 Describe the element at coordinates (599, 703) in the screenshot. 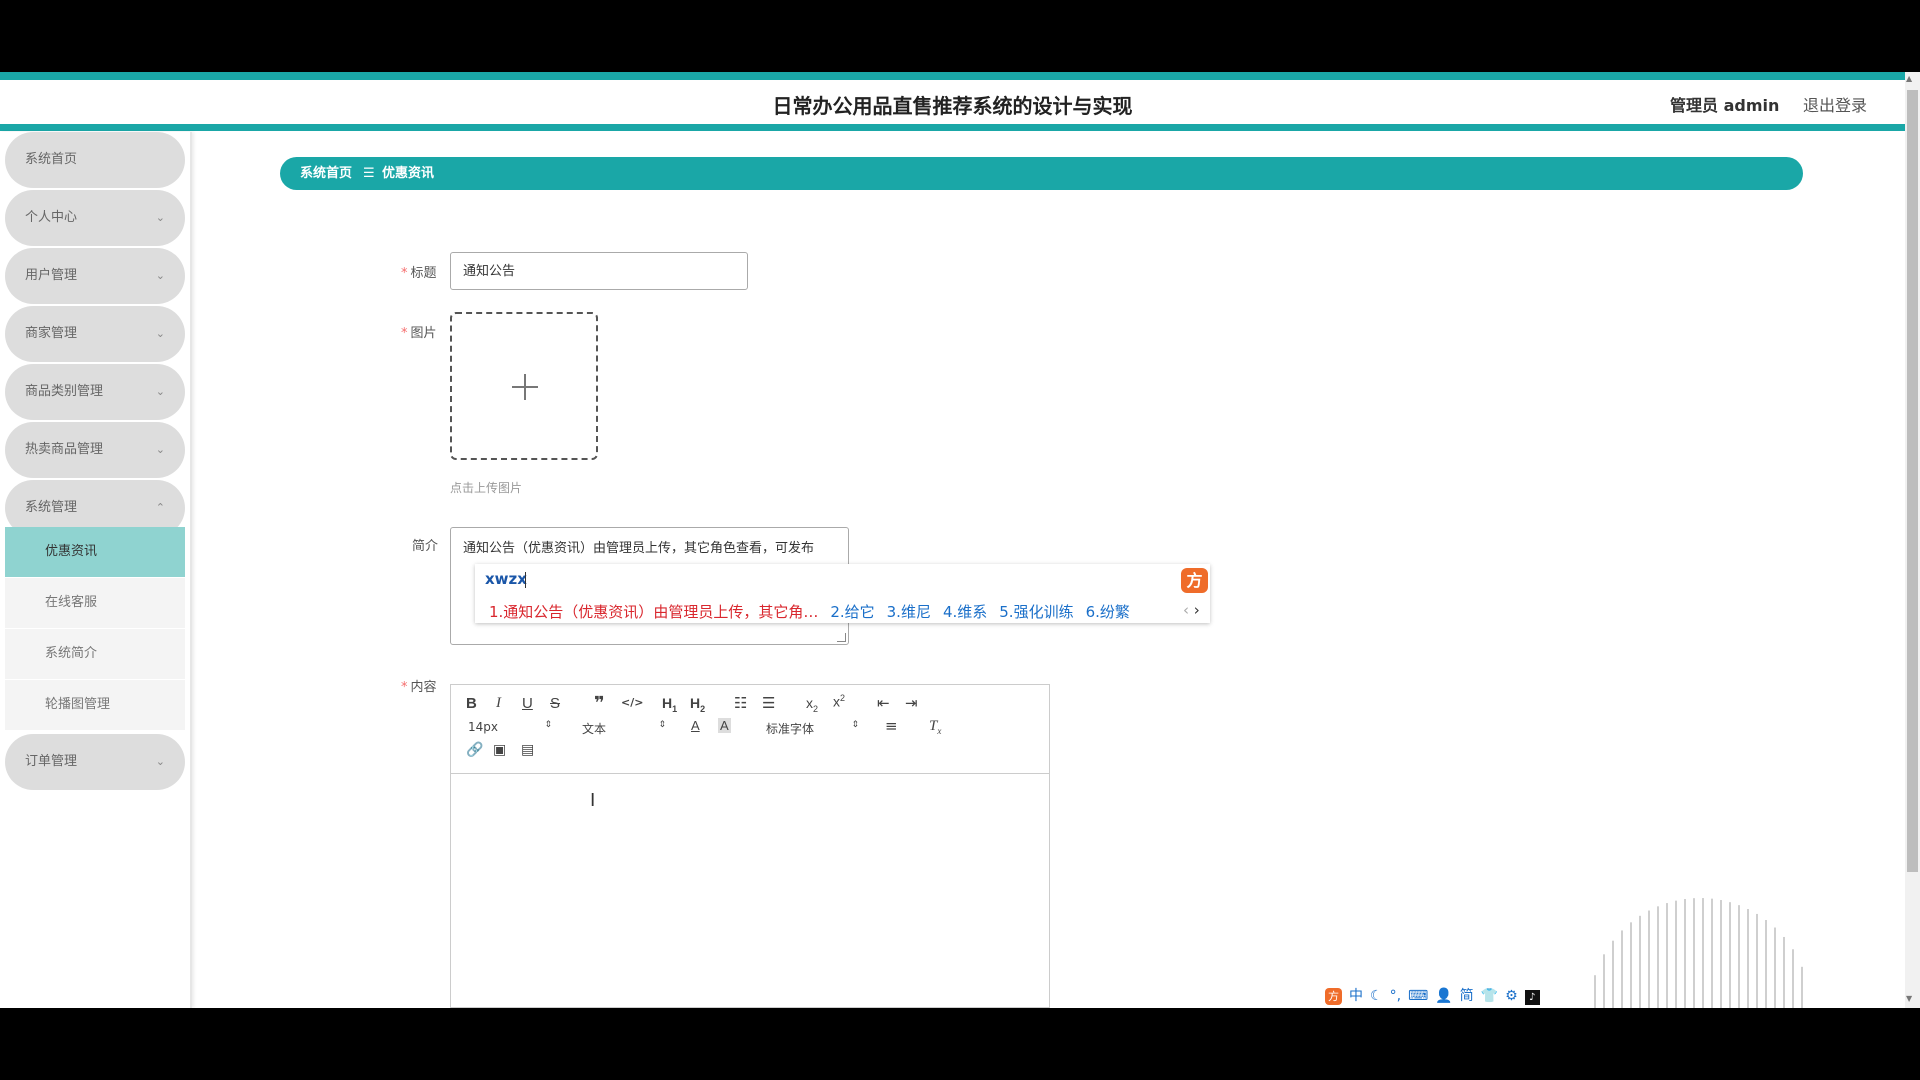

I see `blockquote-icon: ❞` at that location.